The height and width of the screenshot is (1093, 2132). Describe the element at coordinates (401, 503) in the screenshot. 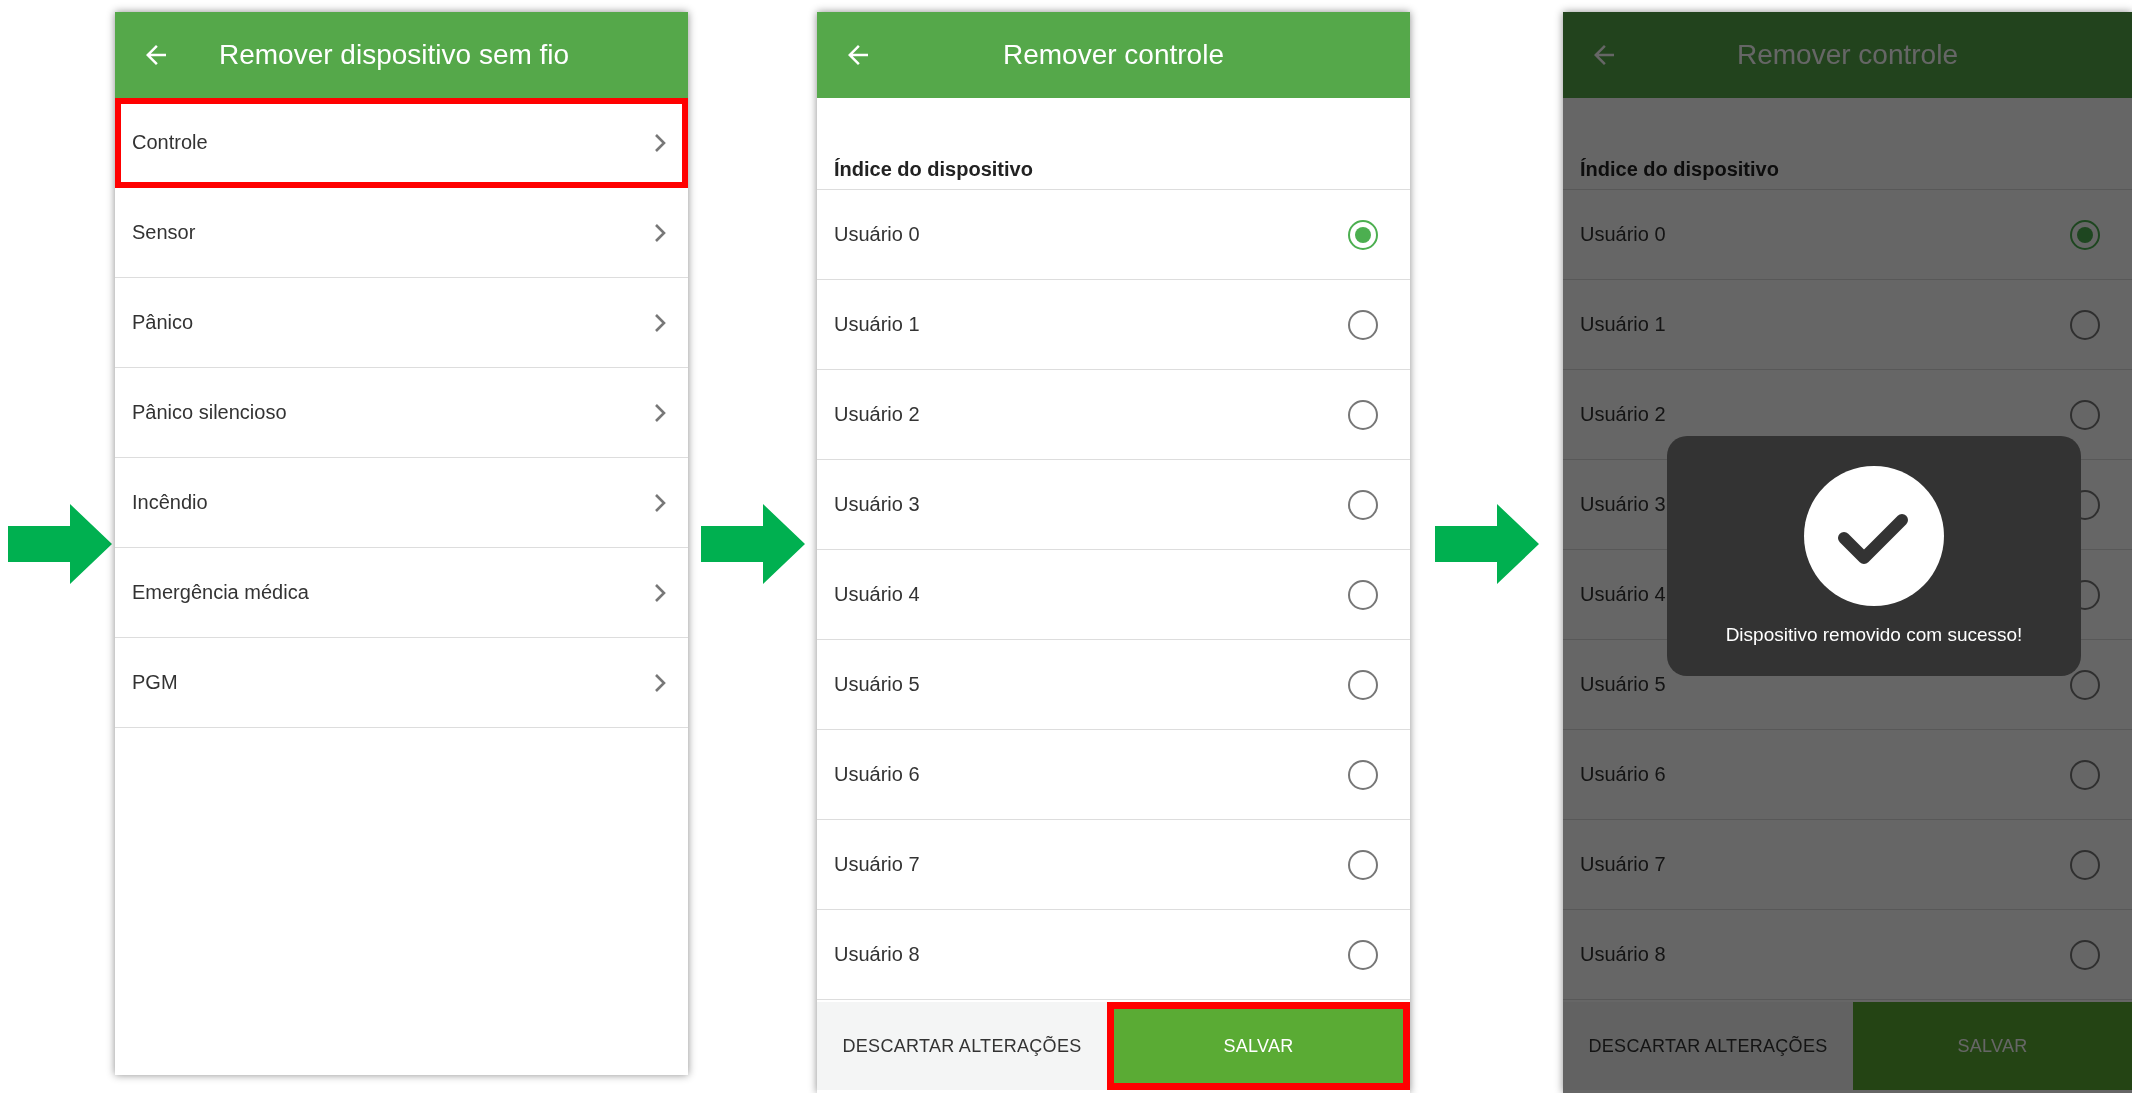

I see `menu-item: Incêndio` at that location.